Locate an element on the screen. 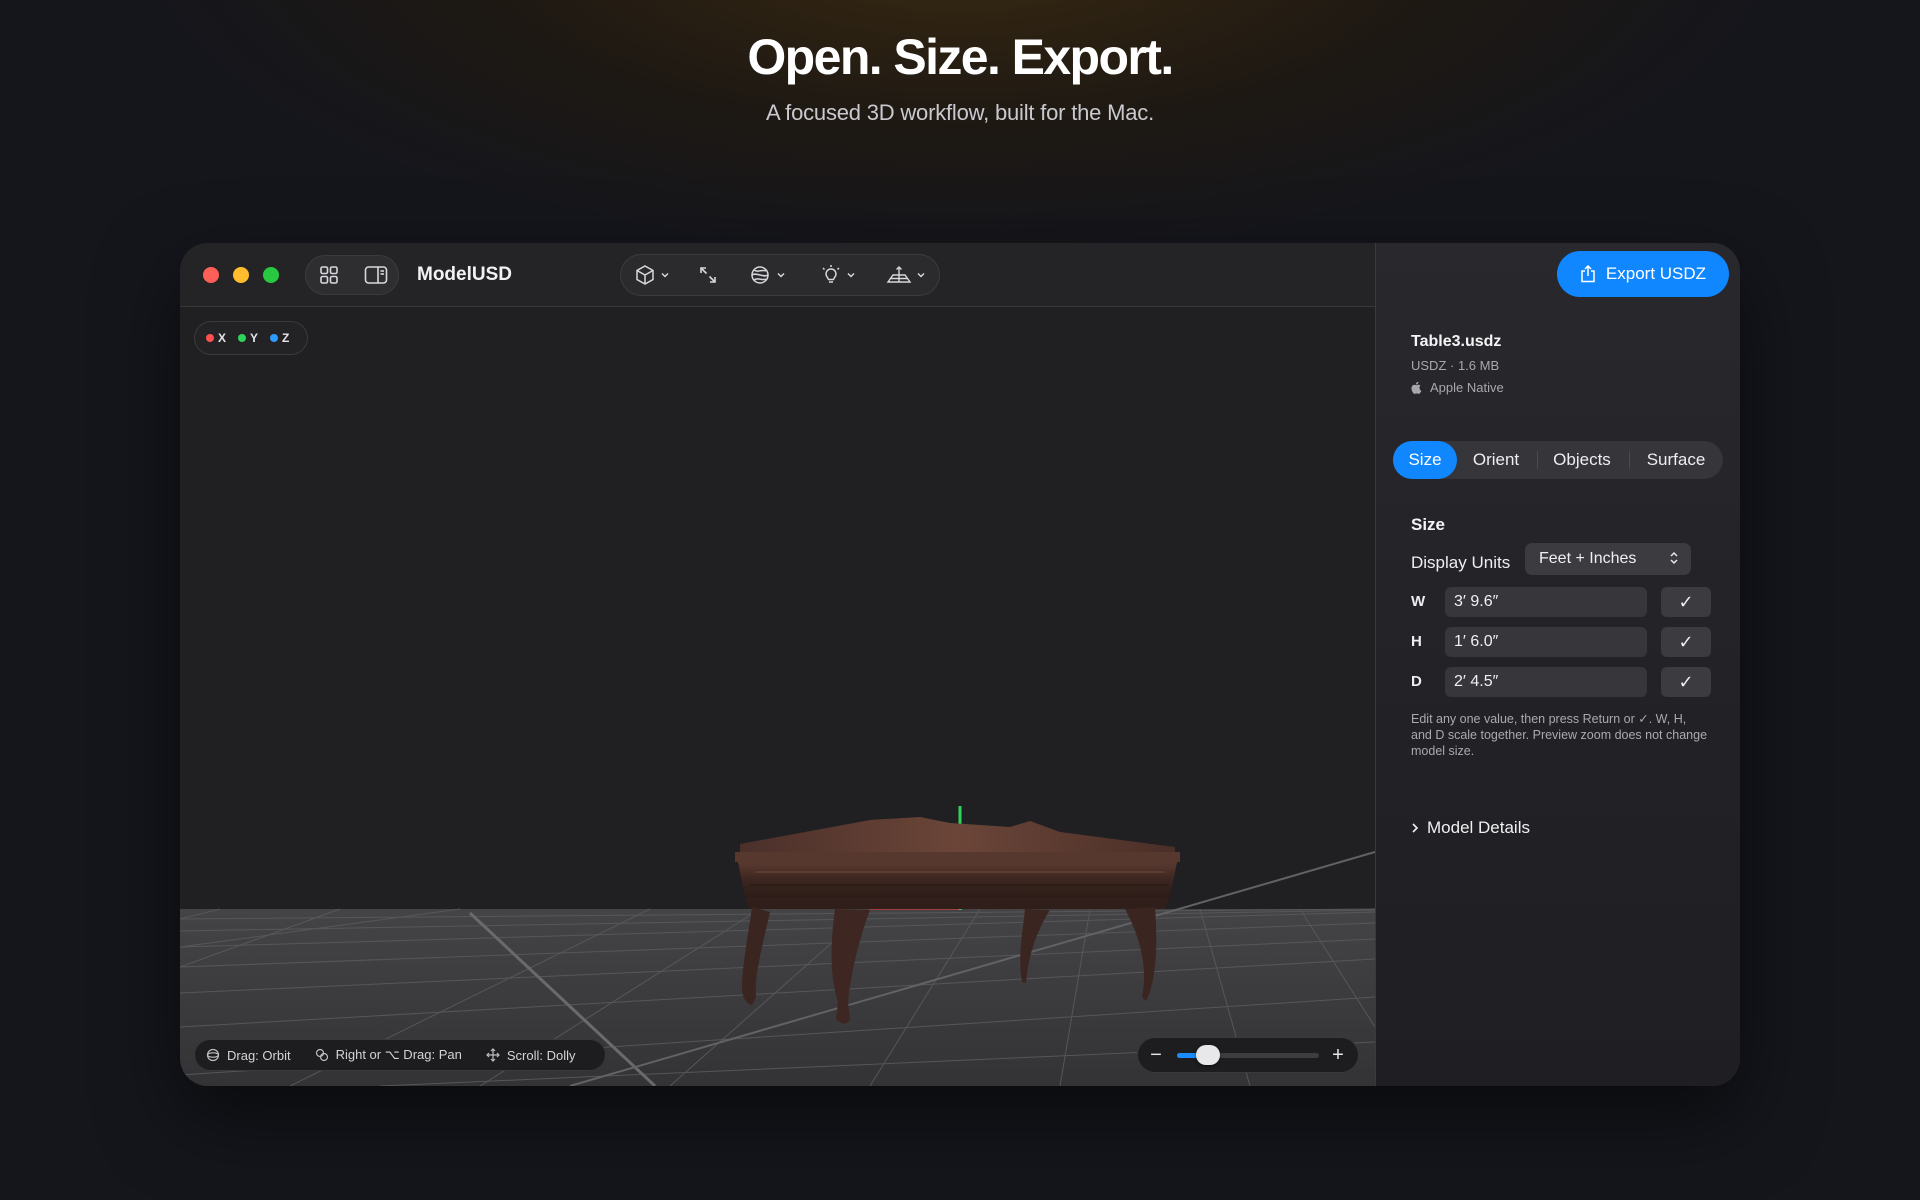 The height and width of the screenshot is (1200, 1920). depth-row: D 2′ 4.5″ ✓ is located at coordinates (1561, 682).